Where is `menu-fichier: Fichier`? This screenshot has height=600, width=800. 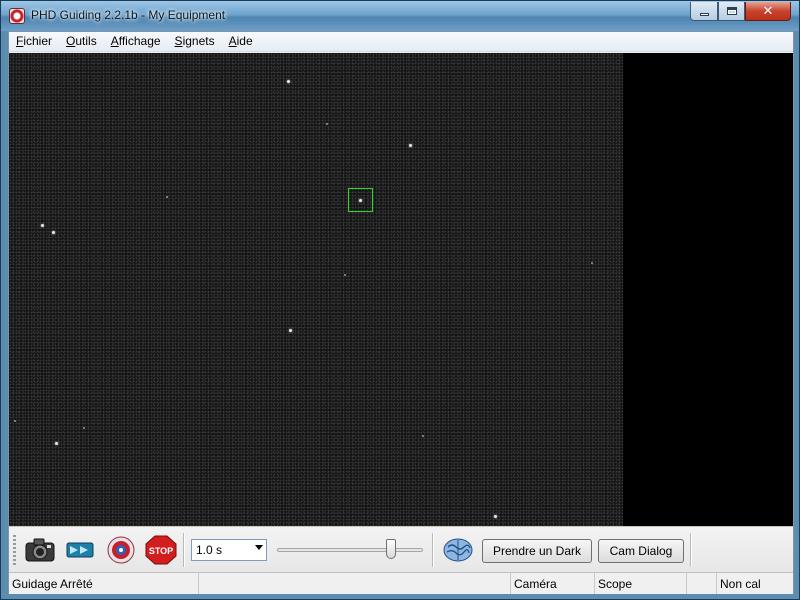
menu-fichier: Fichier is located at coordinates (34, 42).